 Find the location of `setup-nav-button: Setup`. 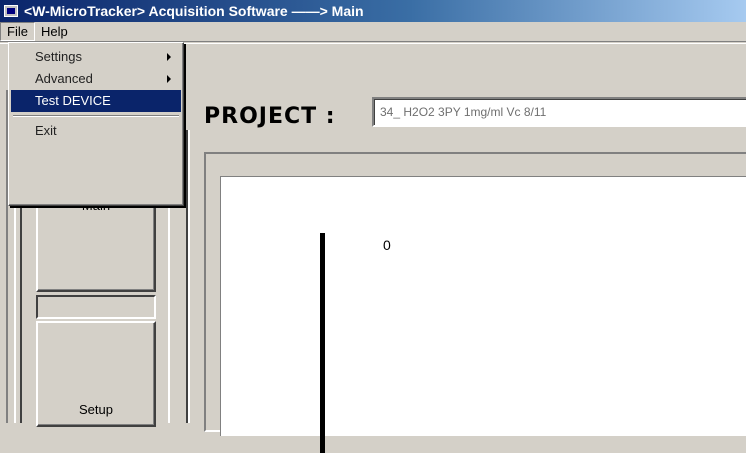

setup-nav-button: Setup is located at coordinates (96, 374).